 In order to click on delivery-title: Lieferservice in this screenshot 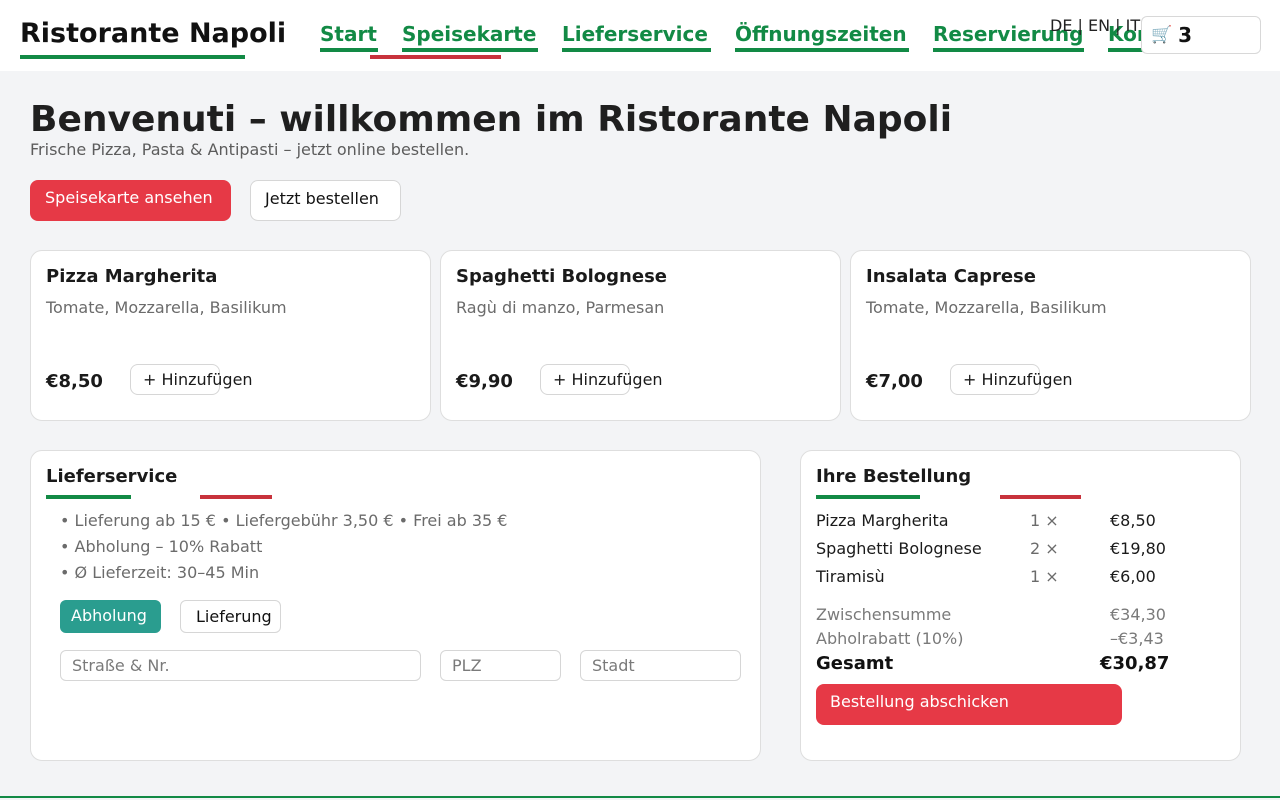, I will do `click(112, 476)`.